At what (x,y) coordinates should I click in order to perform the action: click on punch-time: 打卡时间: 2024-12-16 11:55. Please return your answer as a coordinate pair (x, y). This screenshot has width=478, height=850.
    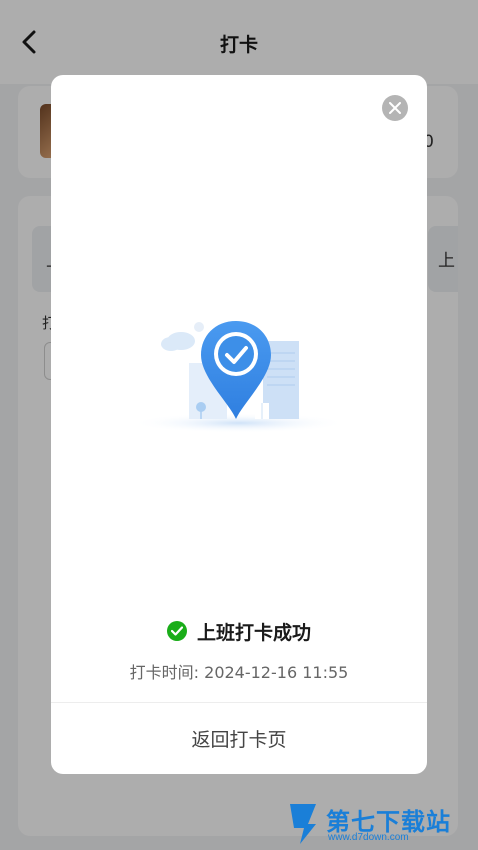
    Looking at the image, I should click on (239, 672).